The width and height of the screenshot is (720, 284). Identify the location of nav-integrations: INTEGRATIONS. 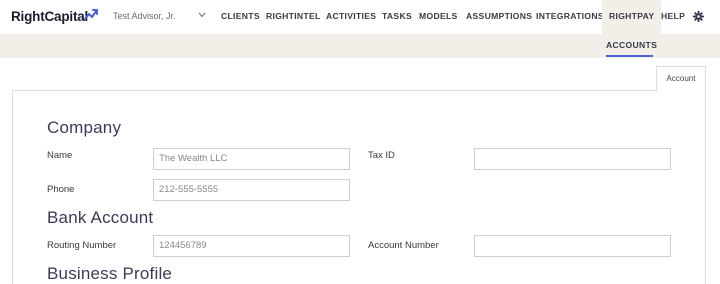
(570, 17).